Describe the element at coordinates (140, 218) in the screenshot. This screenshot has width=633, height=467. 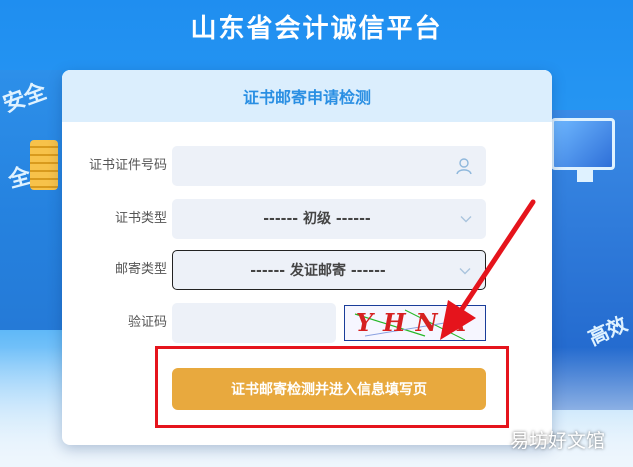
I see `cert-type-label: 证书类型` at that location.